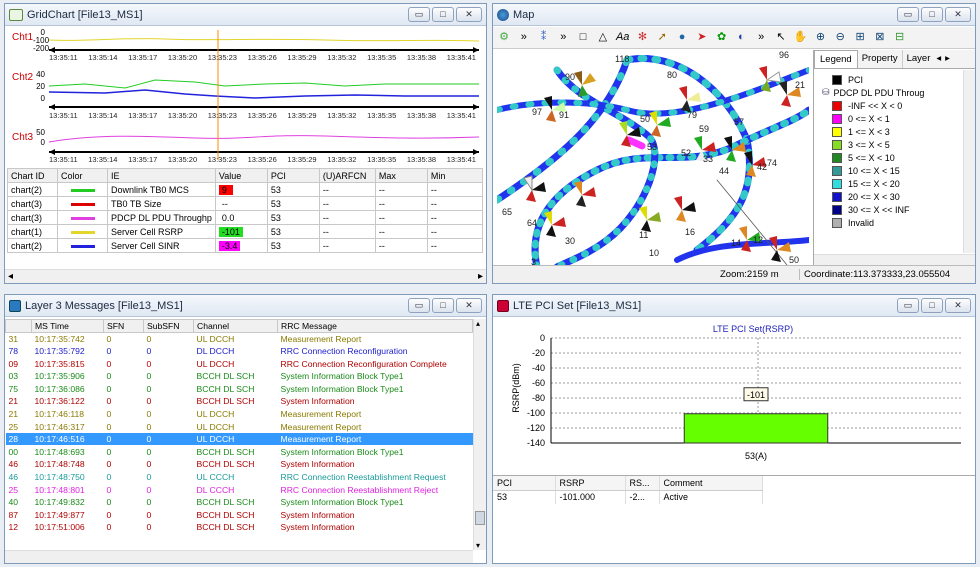 This screenshot has width=980, height=567. What do you see at coordinates (781, 37) in the screenshot?
I see `pointer-icon: ↖` at bounding box center [781, 37].